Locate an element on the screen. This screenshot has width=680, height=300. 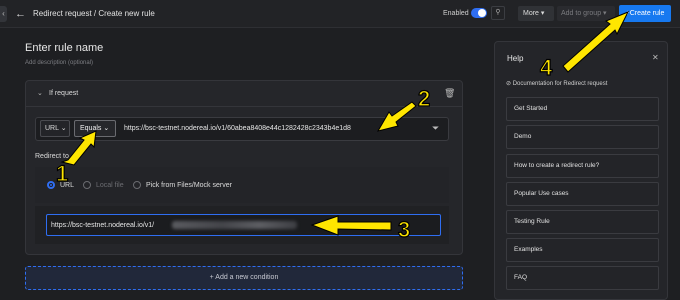
close-icon: ✕ is located at coordinates (655, 57).